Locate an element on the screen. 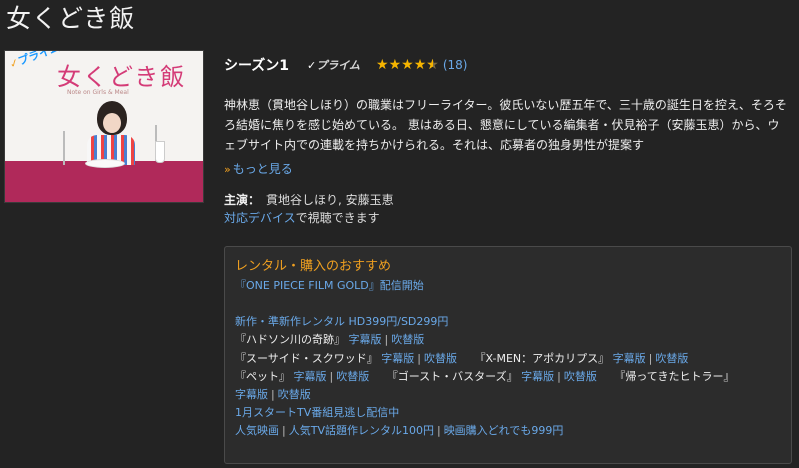 The image size is (799, 468). chevron-down-icon: » is located at coordinates (227, 169).